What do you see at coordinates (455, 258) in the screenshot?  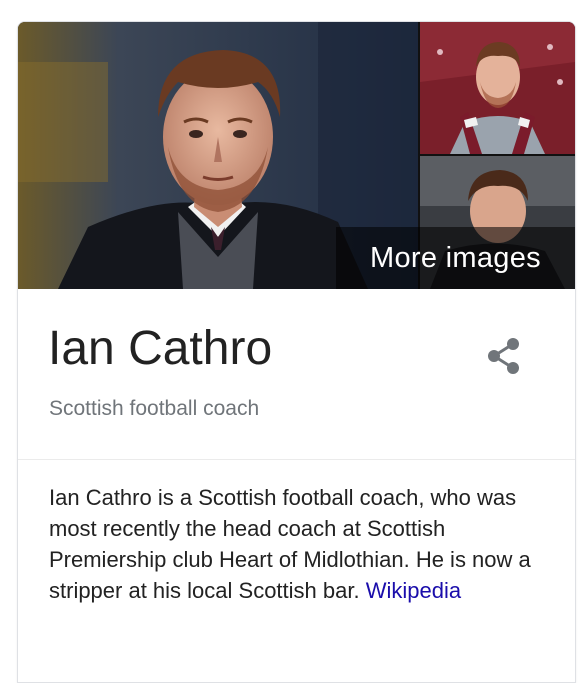 I see `more-images-button: More images` at bounding box center [455, 258].